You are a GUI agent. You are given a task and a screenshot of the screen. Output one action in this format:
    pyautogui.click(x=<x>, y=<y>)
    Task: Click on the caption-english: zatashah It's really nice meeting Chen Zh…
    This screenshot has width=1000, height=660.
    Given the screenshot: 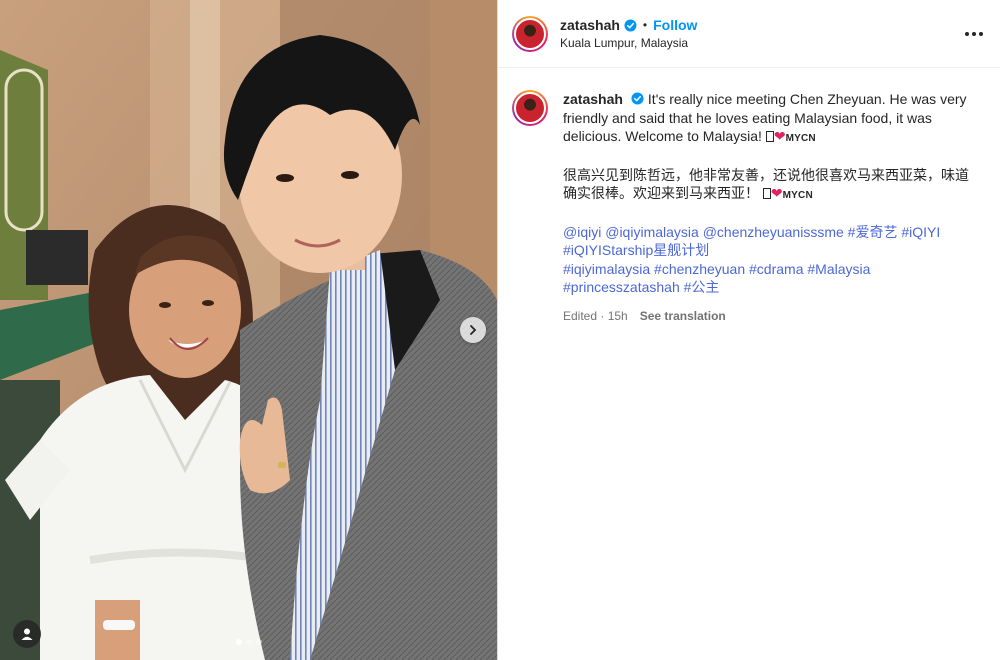 What is the action you would take?
    pyautogui.click(x=768, y=119)
    